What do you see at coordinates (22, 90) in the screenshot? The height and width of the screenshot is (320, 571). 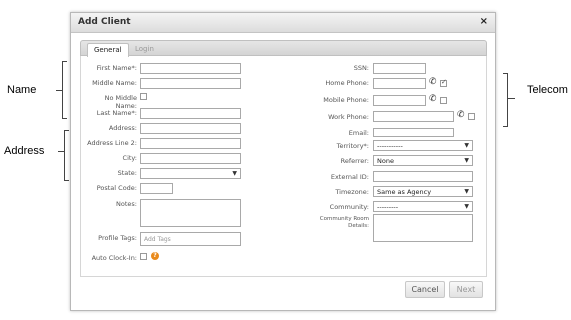 I see `annotation-name: Name` at bounding box center [22, 90].